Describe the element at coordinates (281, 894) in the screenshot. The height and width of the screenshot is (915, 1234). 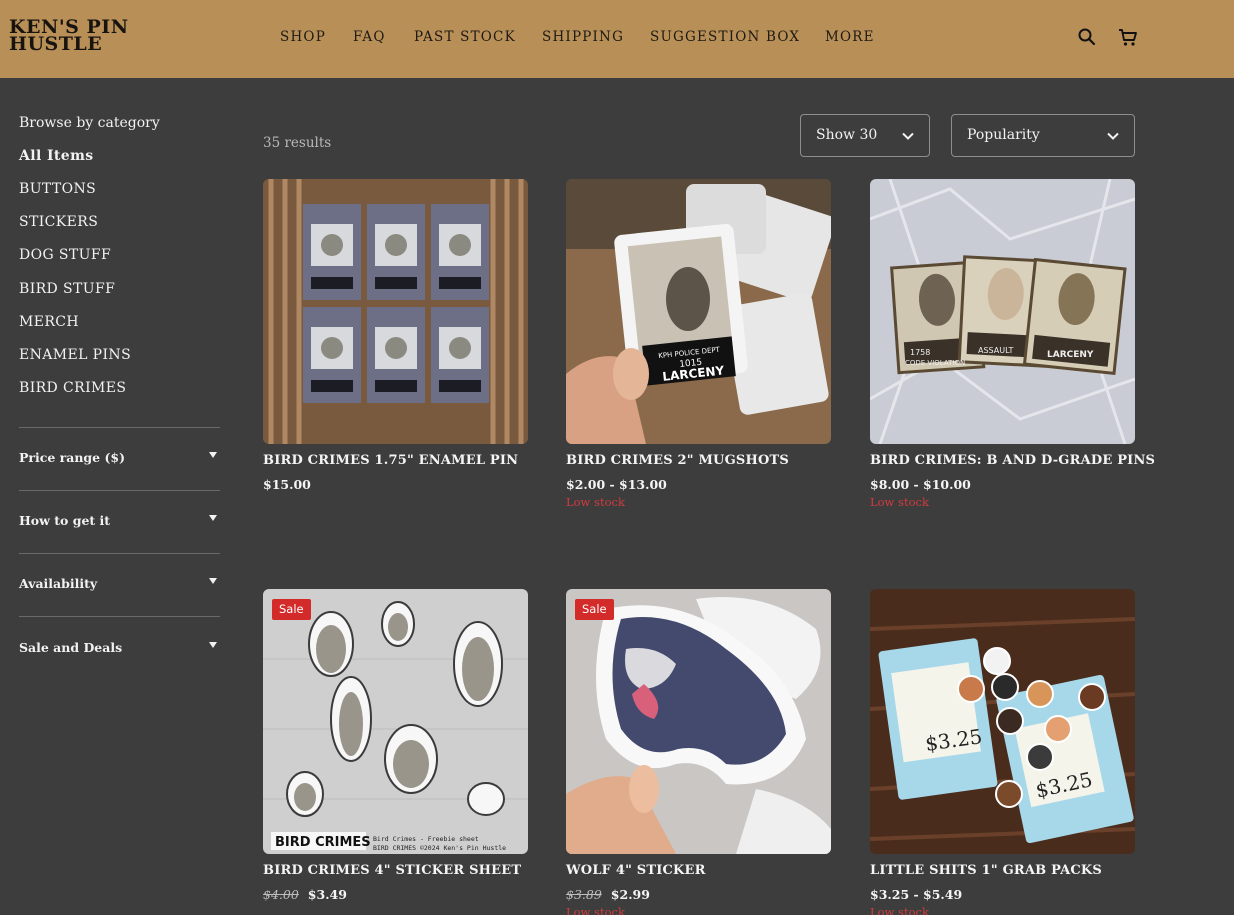
I see `original-price: $4.00` at that location.